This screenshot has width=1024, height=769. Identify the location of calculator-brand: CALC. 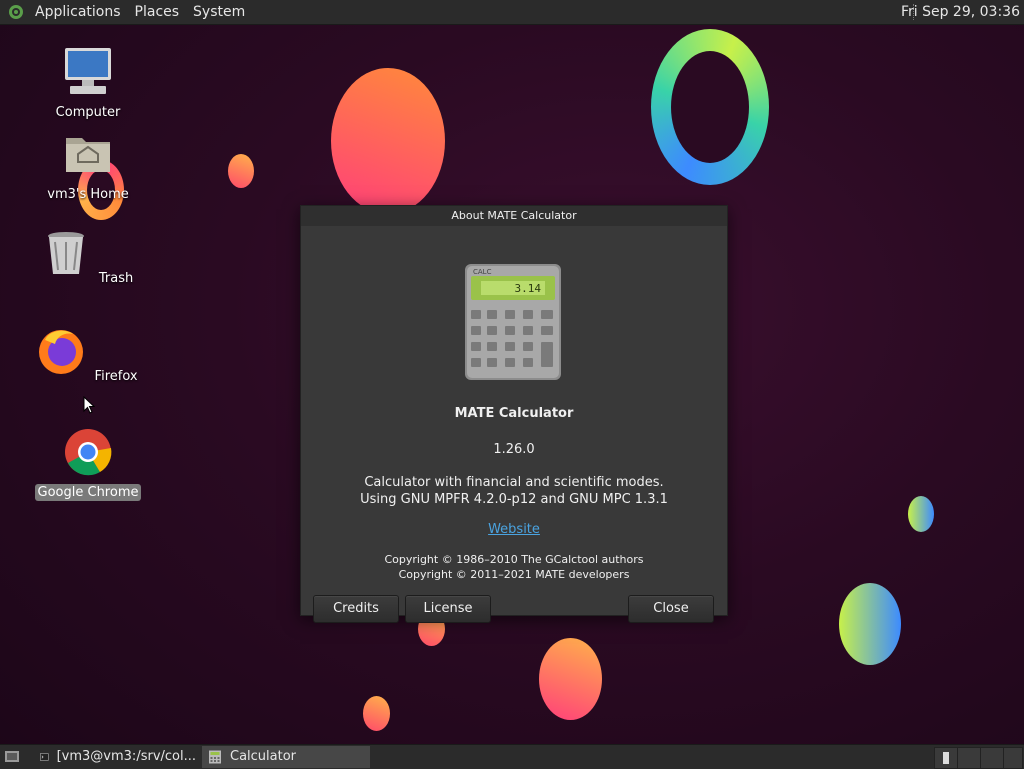
(482, 272).